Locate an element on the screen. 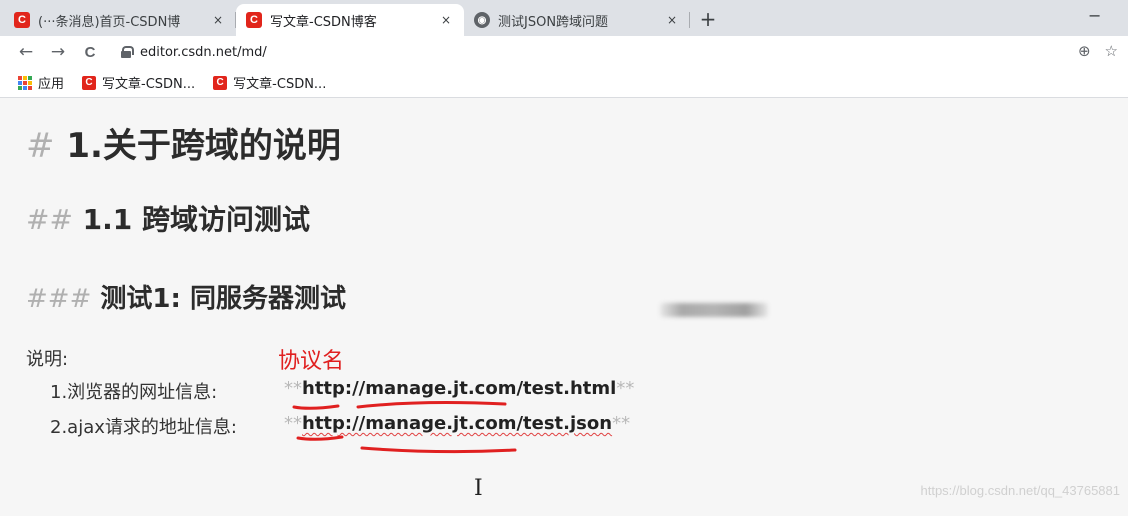 The width and height of the screenshot is (1128, 516). item-2-label: 2.ajax请求的地址信息: is located at coordinates (143, 427).